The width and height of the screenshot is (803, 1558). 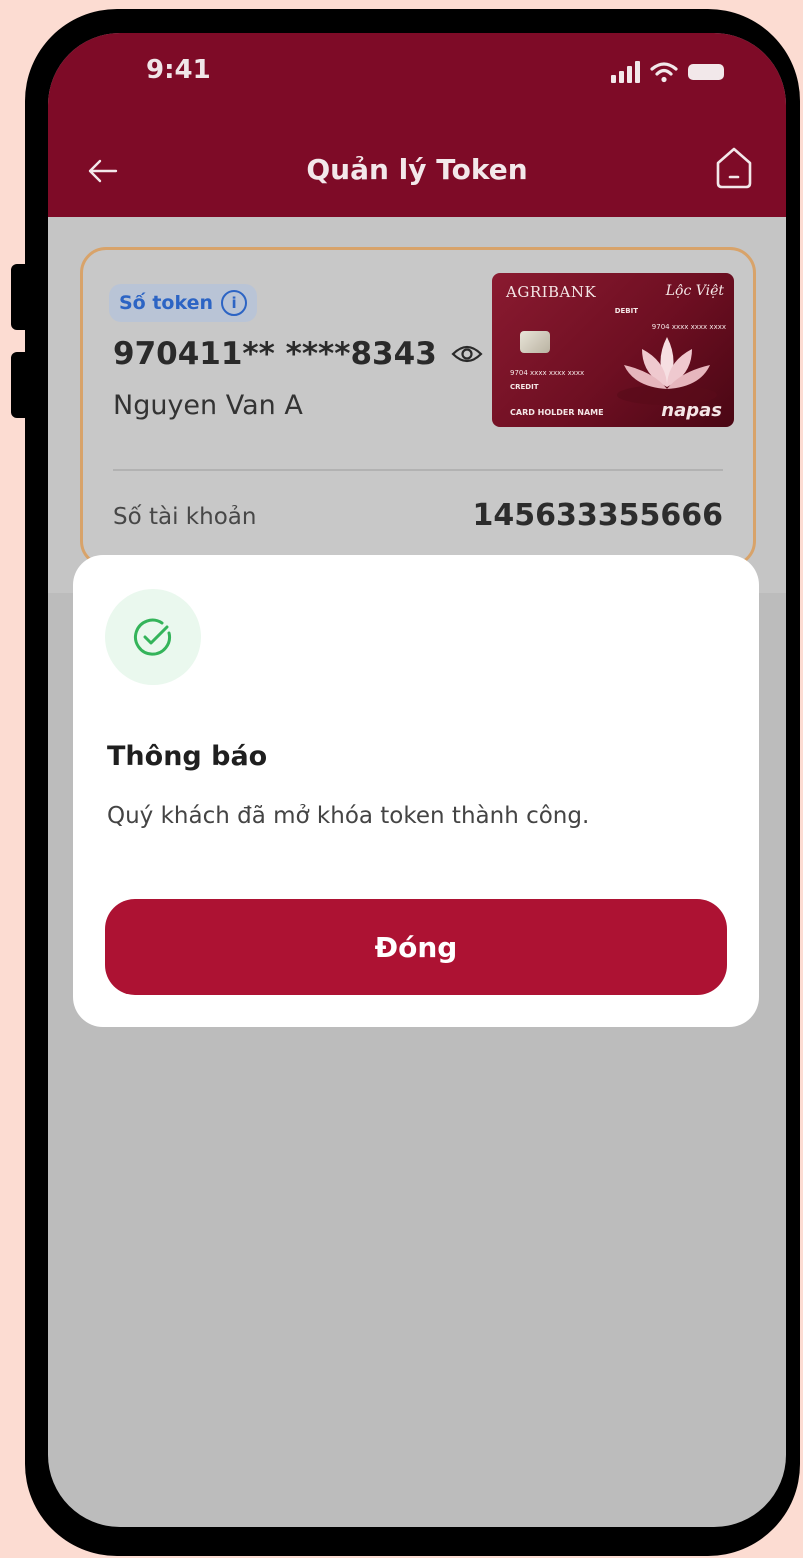 What do you see at coordinates (418, 470) in the screenshot?
I see `divider` at bounding box center [418, 470].